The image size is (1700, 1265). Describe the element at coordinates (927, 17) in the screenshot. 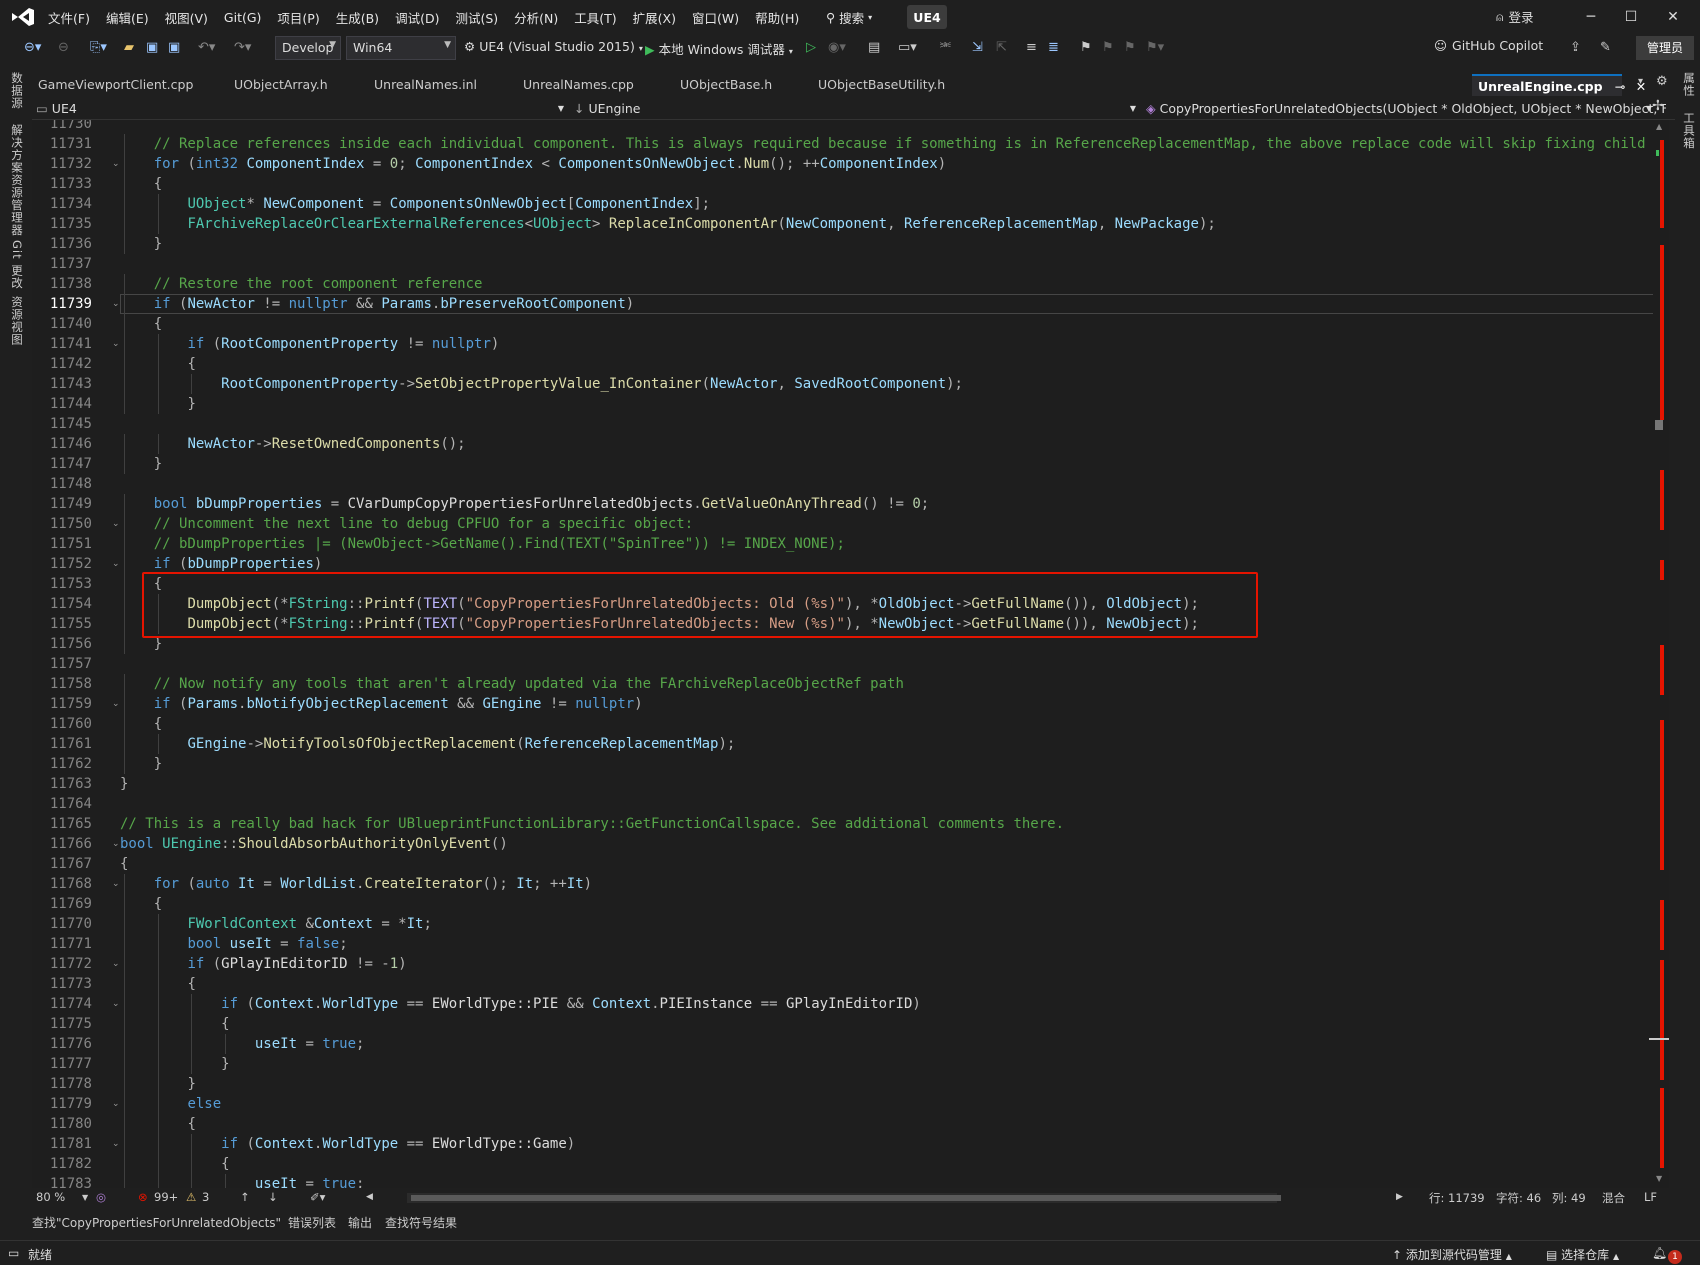

I see `solution-name-badge: UE4` at that location.